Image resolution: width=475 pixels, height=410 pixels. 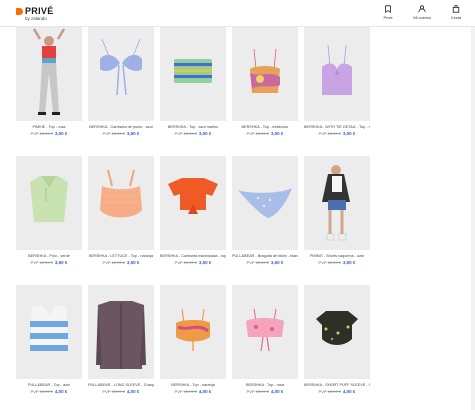 I want to click on product-card: BERSHKA - Top - rosa PVP12,99 €4,00 €, so click(x=265, y=339).